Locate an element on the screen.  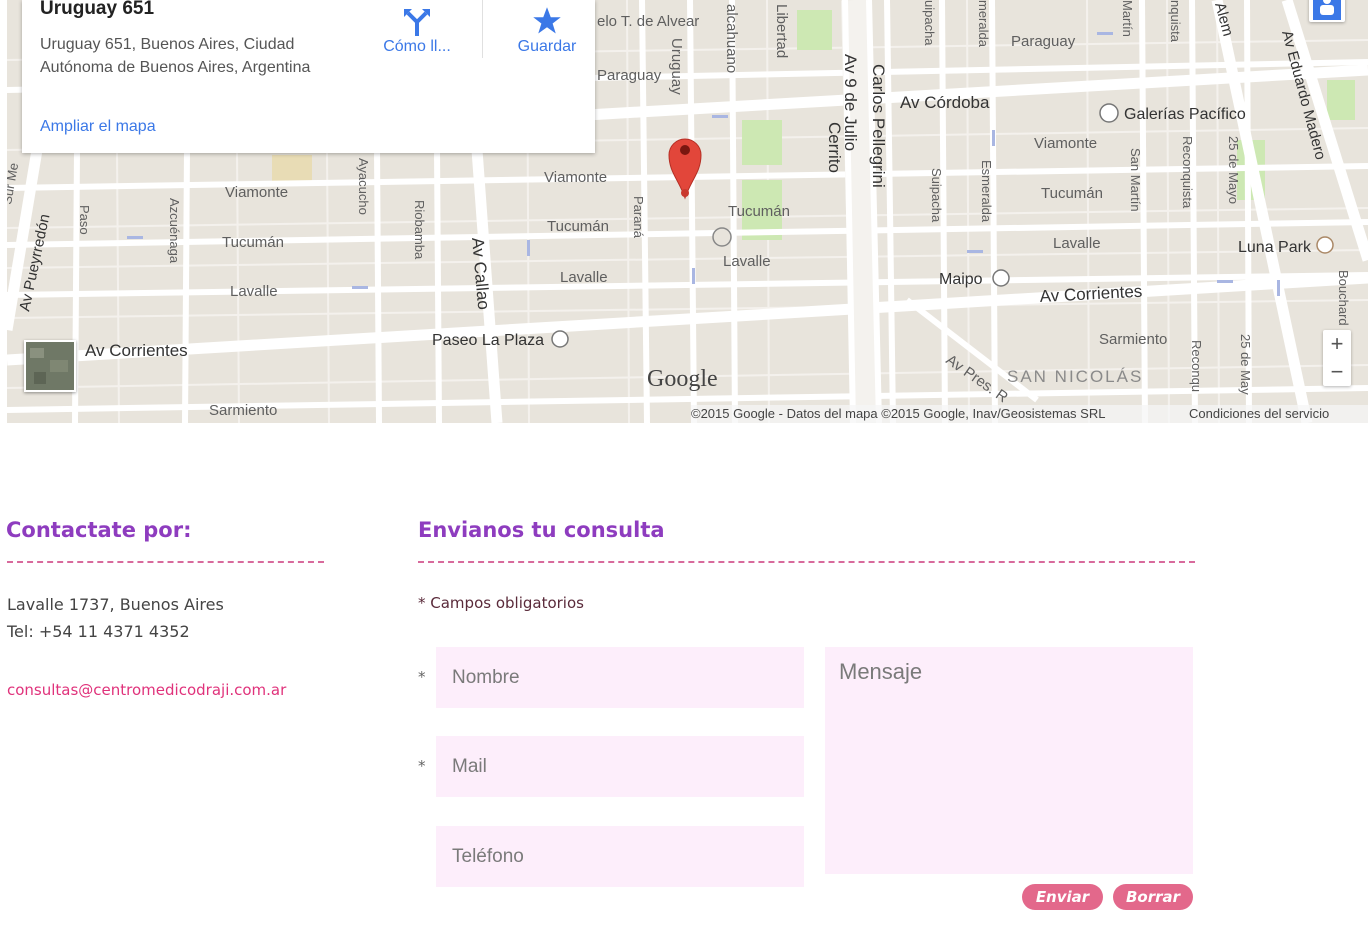
street-label-viamonte-center: Viamonte is located at coordinates (575, 177).